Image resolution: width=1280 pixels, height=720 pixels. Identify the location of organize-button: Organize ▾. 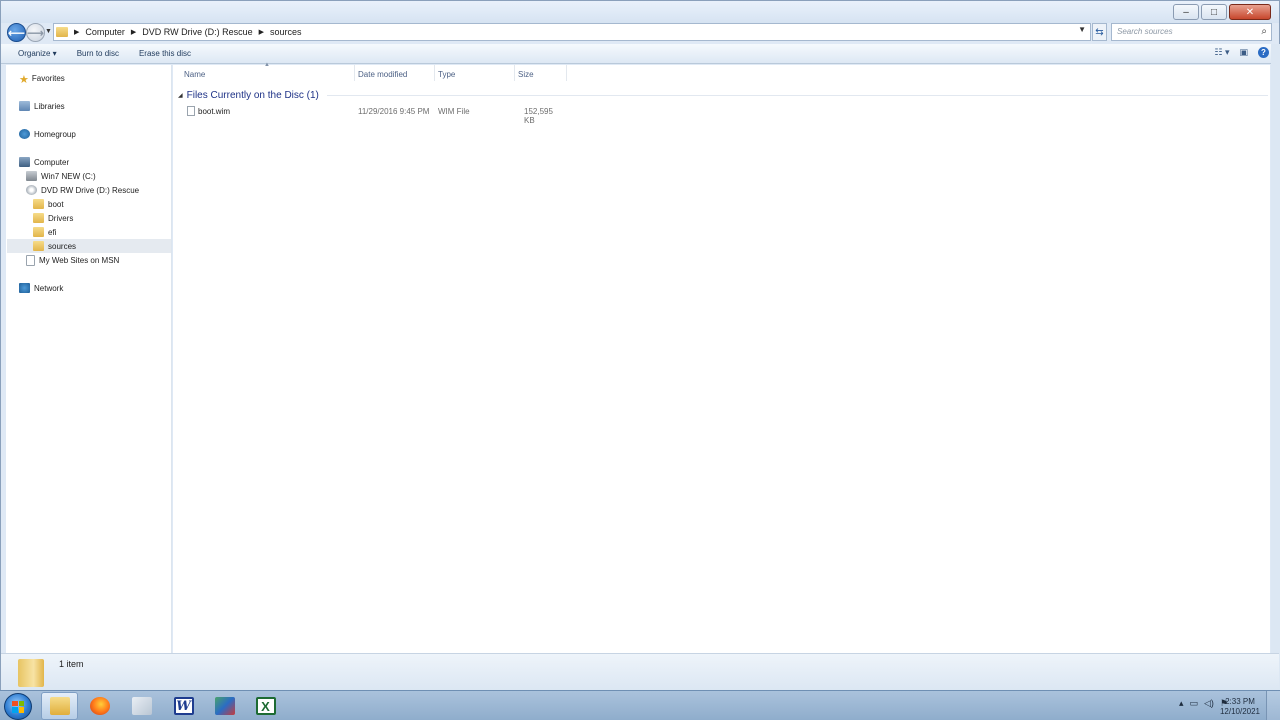
(34, 53).